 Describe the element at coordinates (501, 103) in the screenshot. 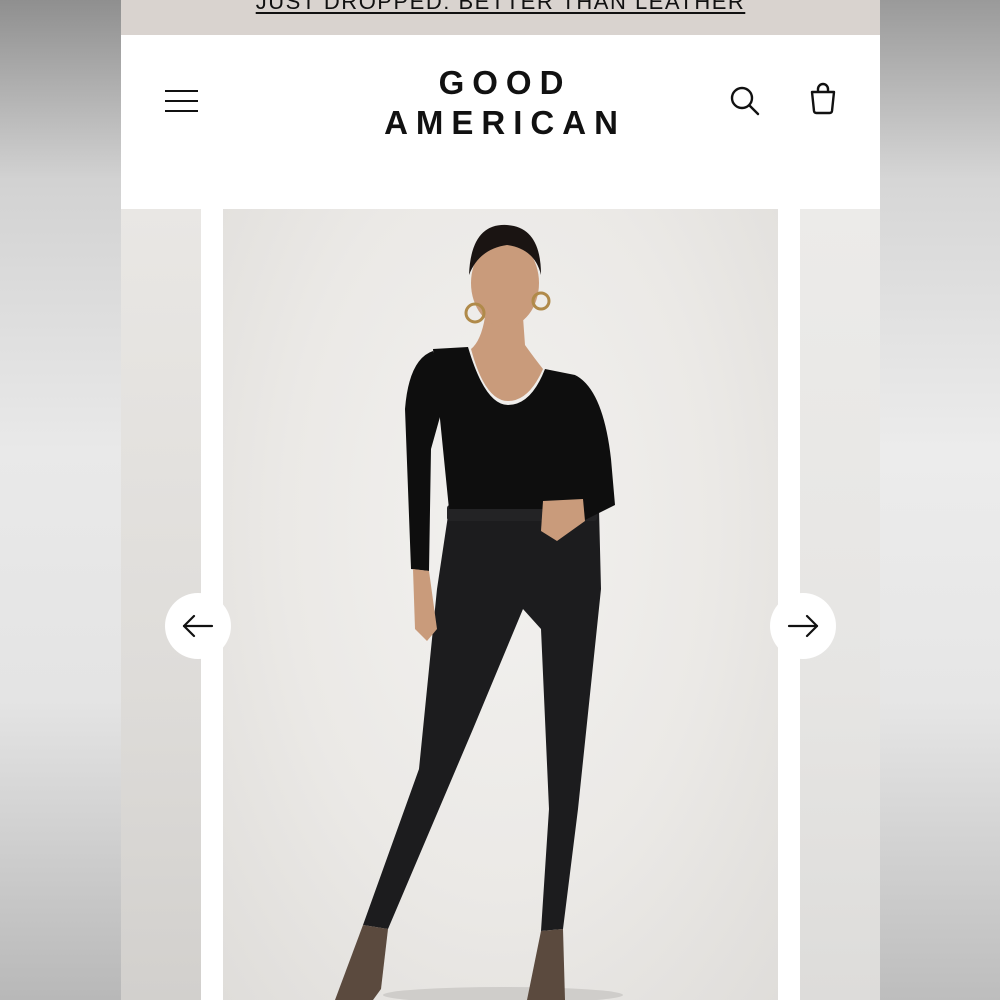

I see `brand-logo: GOOD AMERICAN` at that location.